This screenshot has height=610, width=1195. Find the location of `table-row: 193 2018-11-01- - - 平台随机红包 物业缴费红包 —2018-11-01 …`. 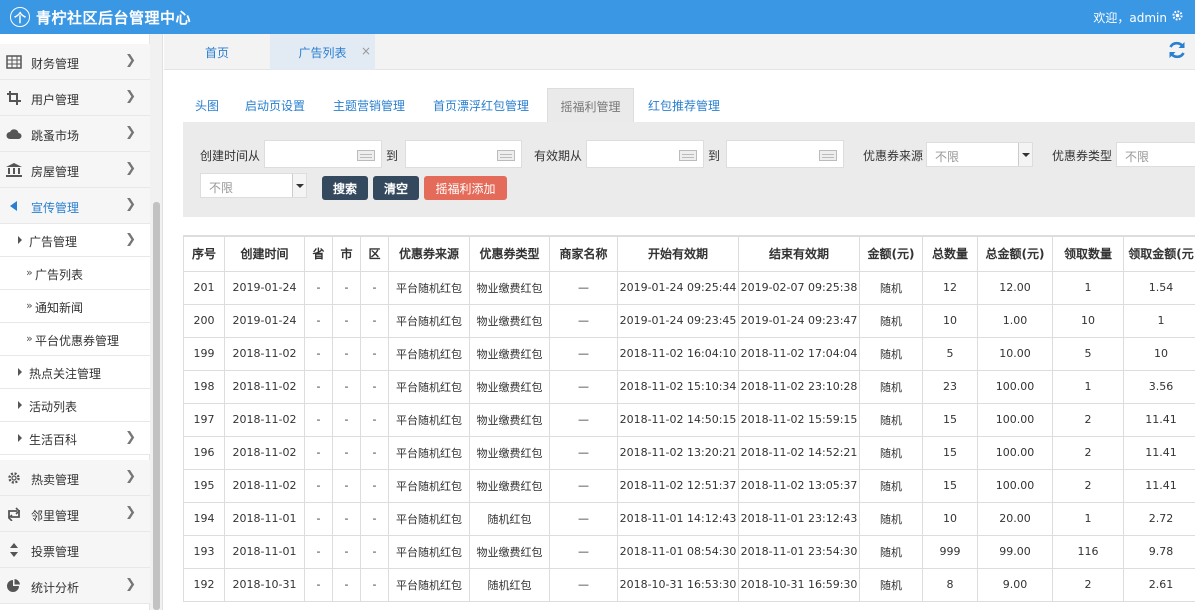

table-row: 193 2018-11-01- - - 平台随机红包 物业缴费红包 —2018-11-01 … is located at coordinates (689, 551).